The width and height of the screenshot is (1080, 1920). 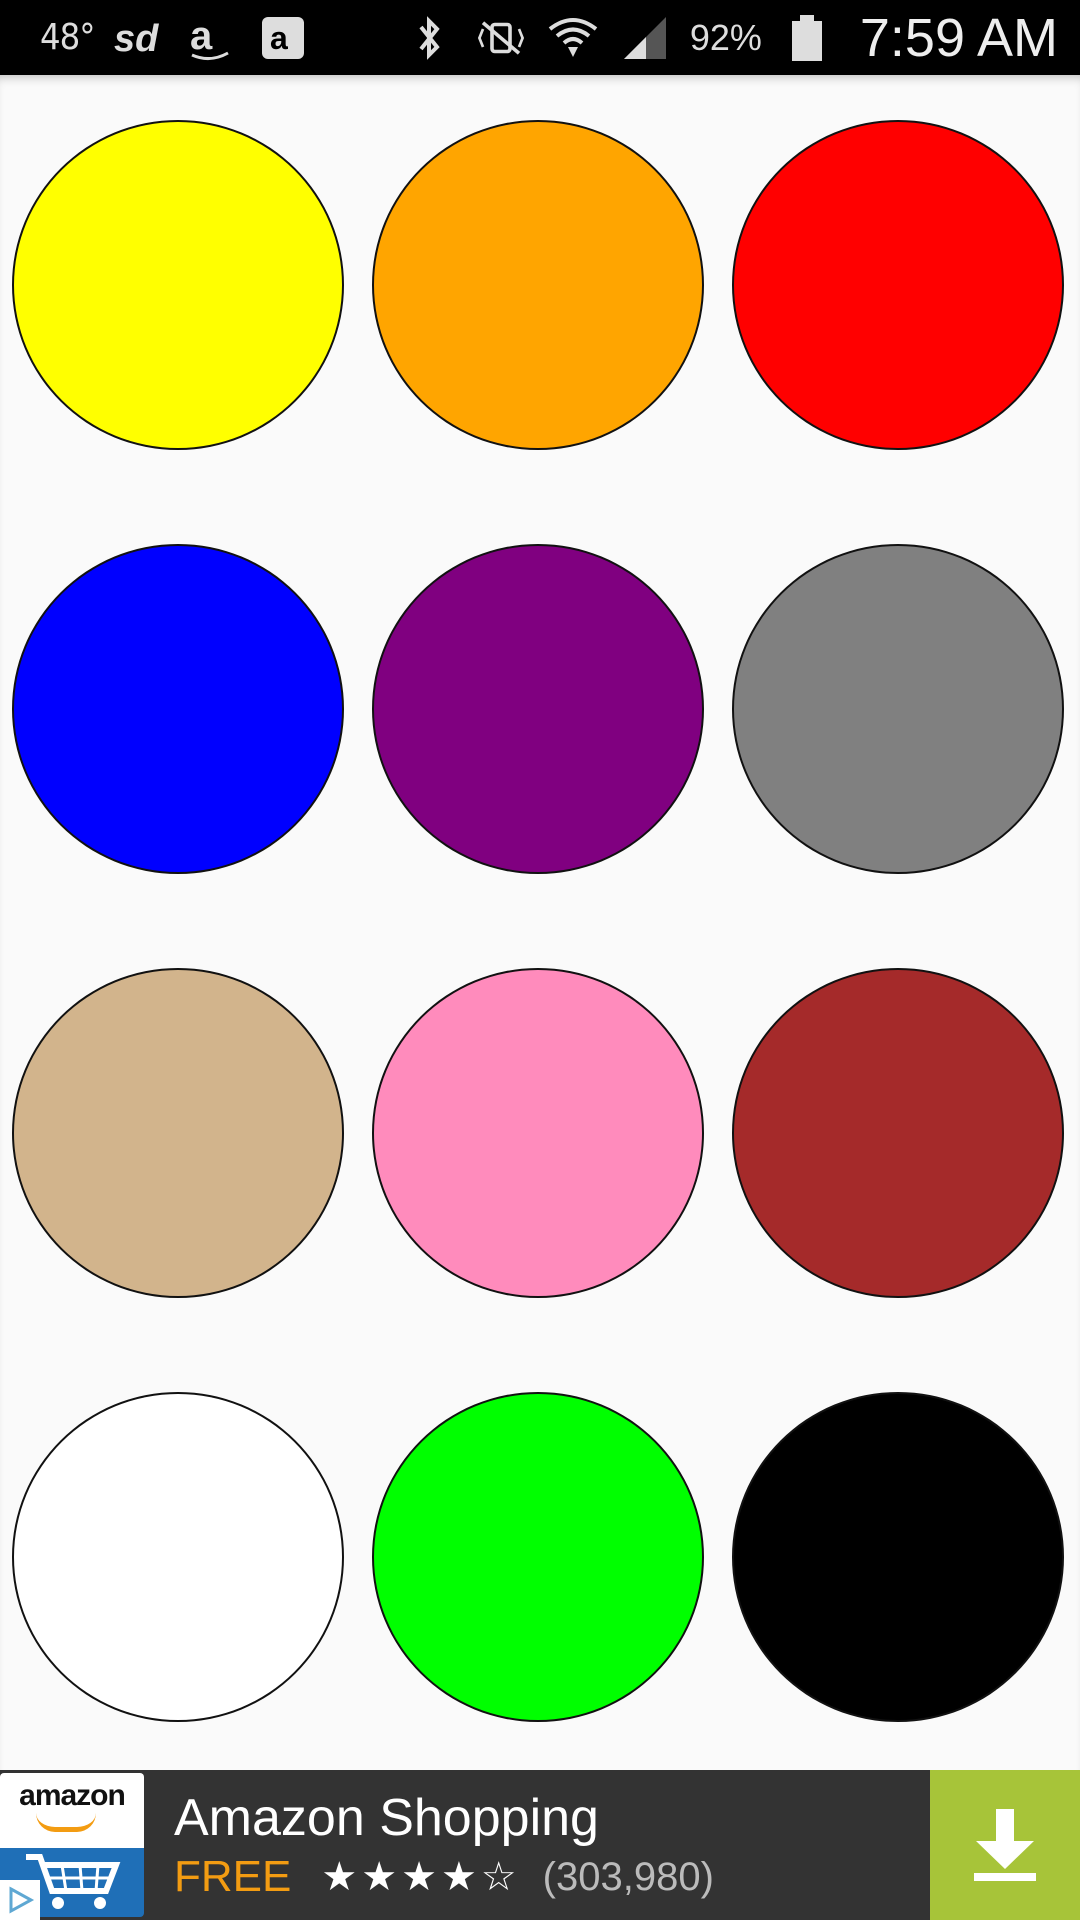 I want to click on color-circle-gray, so click(x=898, y=709).